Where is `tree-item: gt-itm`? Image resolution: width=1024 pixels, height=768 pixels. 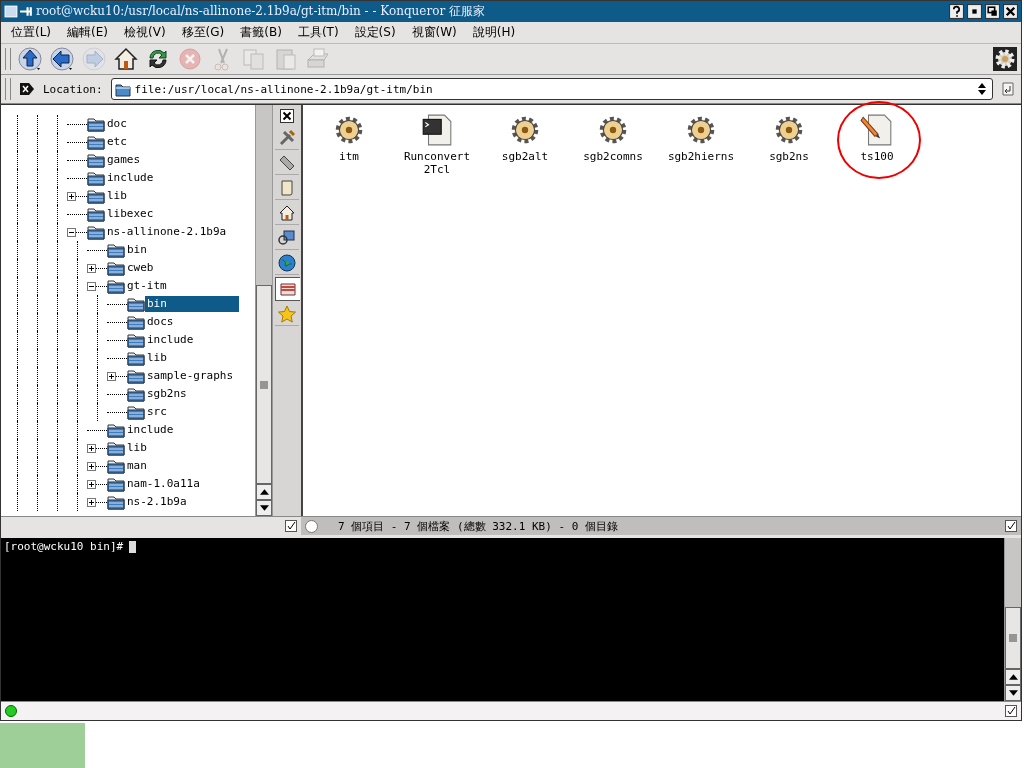 tree-item: gt-itm is located at coordinates (147, 286).